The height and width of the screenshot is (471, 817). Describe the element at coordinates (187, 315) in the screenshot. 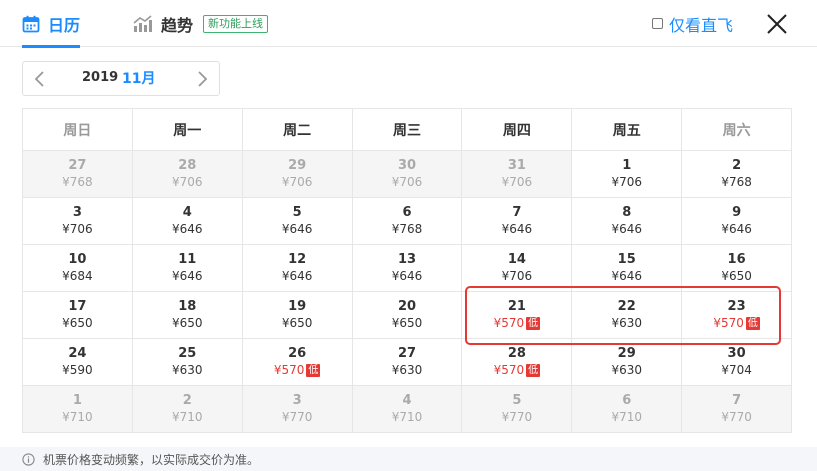

I see `day-cell: 18 ¥650` at that location.